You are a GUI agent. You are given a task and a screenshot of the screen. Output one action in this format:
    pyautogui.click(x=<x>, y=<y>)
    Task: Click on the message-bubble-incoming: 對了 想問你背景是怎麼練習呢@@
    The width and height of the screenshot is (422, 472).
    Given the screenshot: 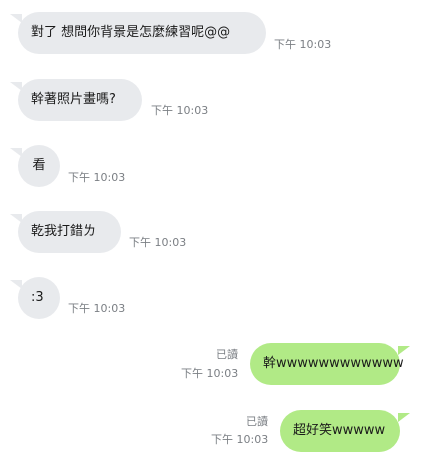 What is the action you would take?
    pyautogui.click(x=142, y=33)
    